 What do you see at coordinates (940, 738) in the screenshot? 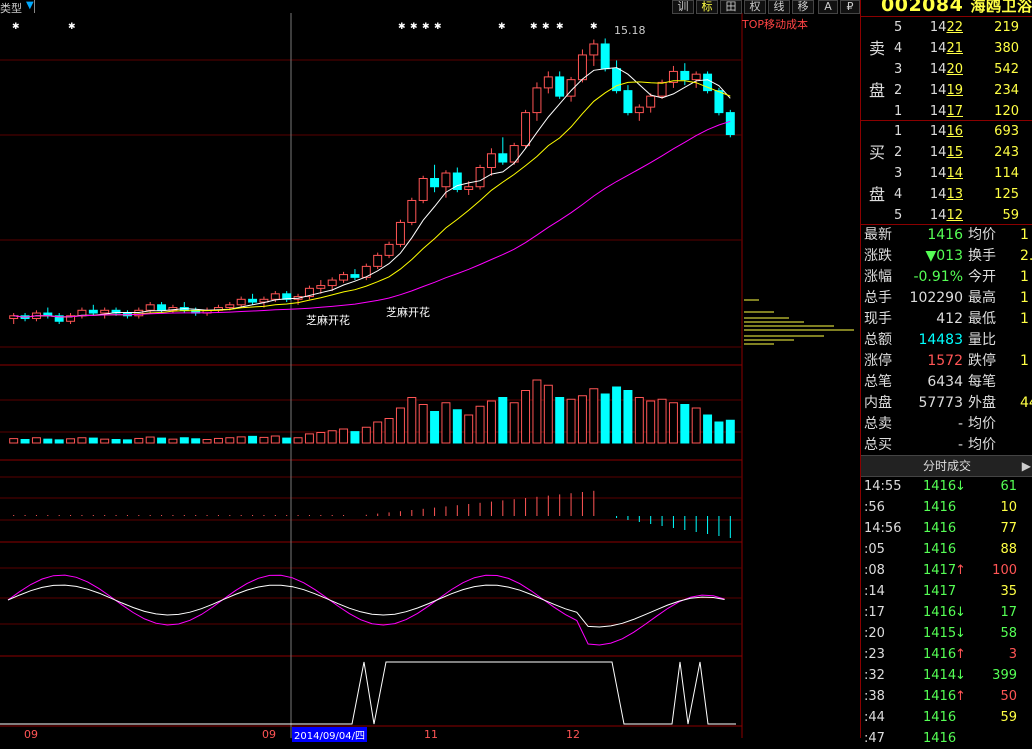
I see `tick-price: 1416` at bounding box center [940, 738].